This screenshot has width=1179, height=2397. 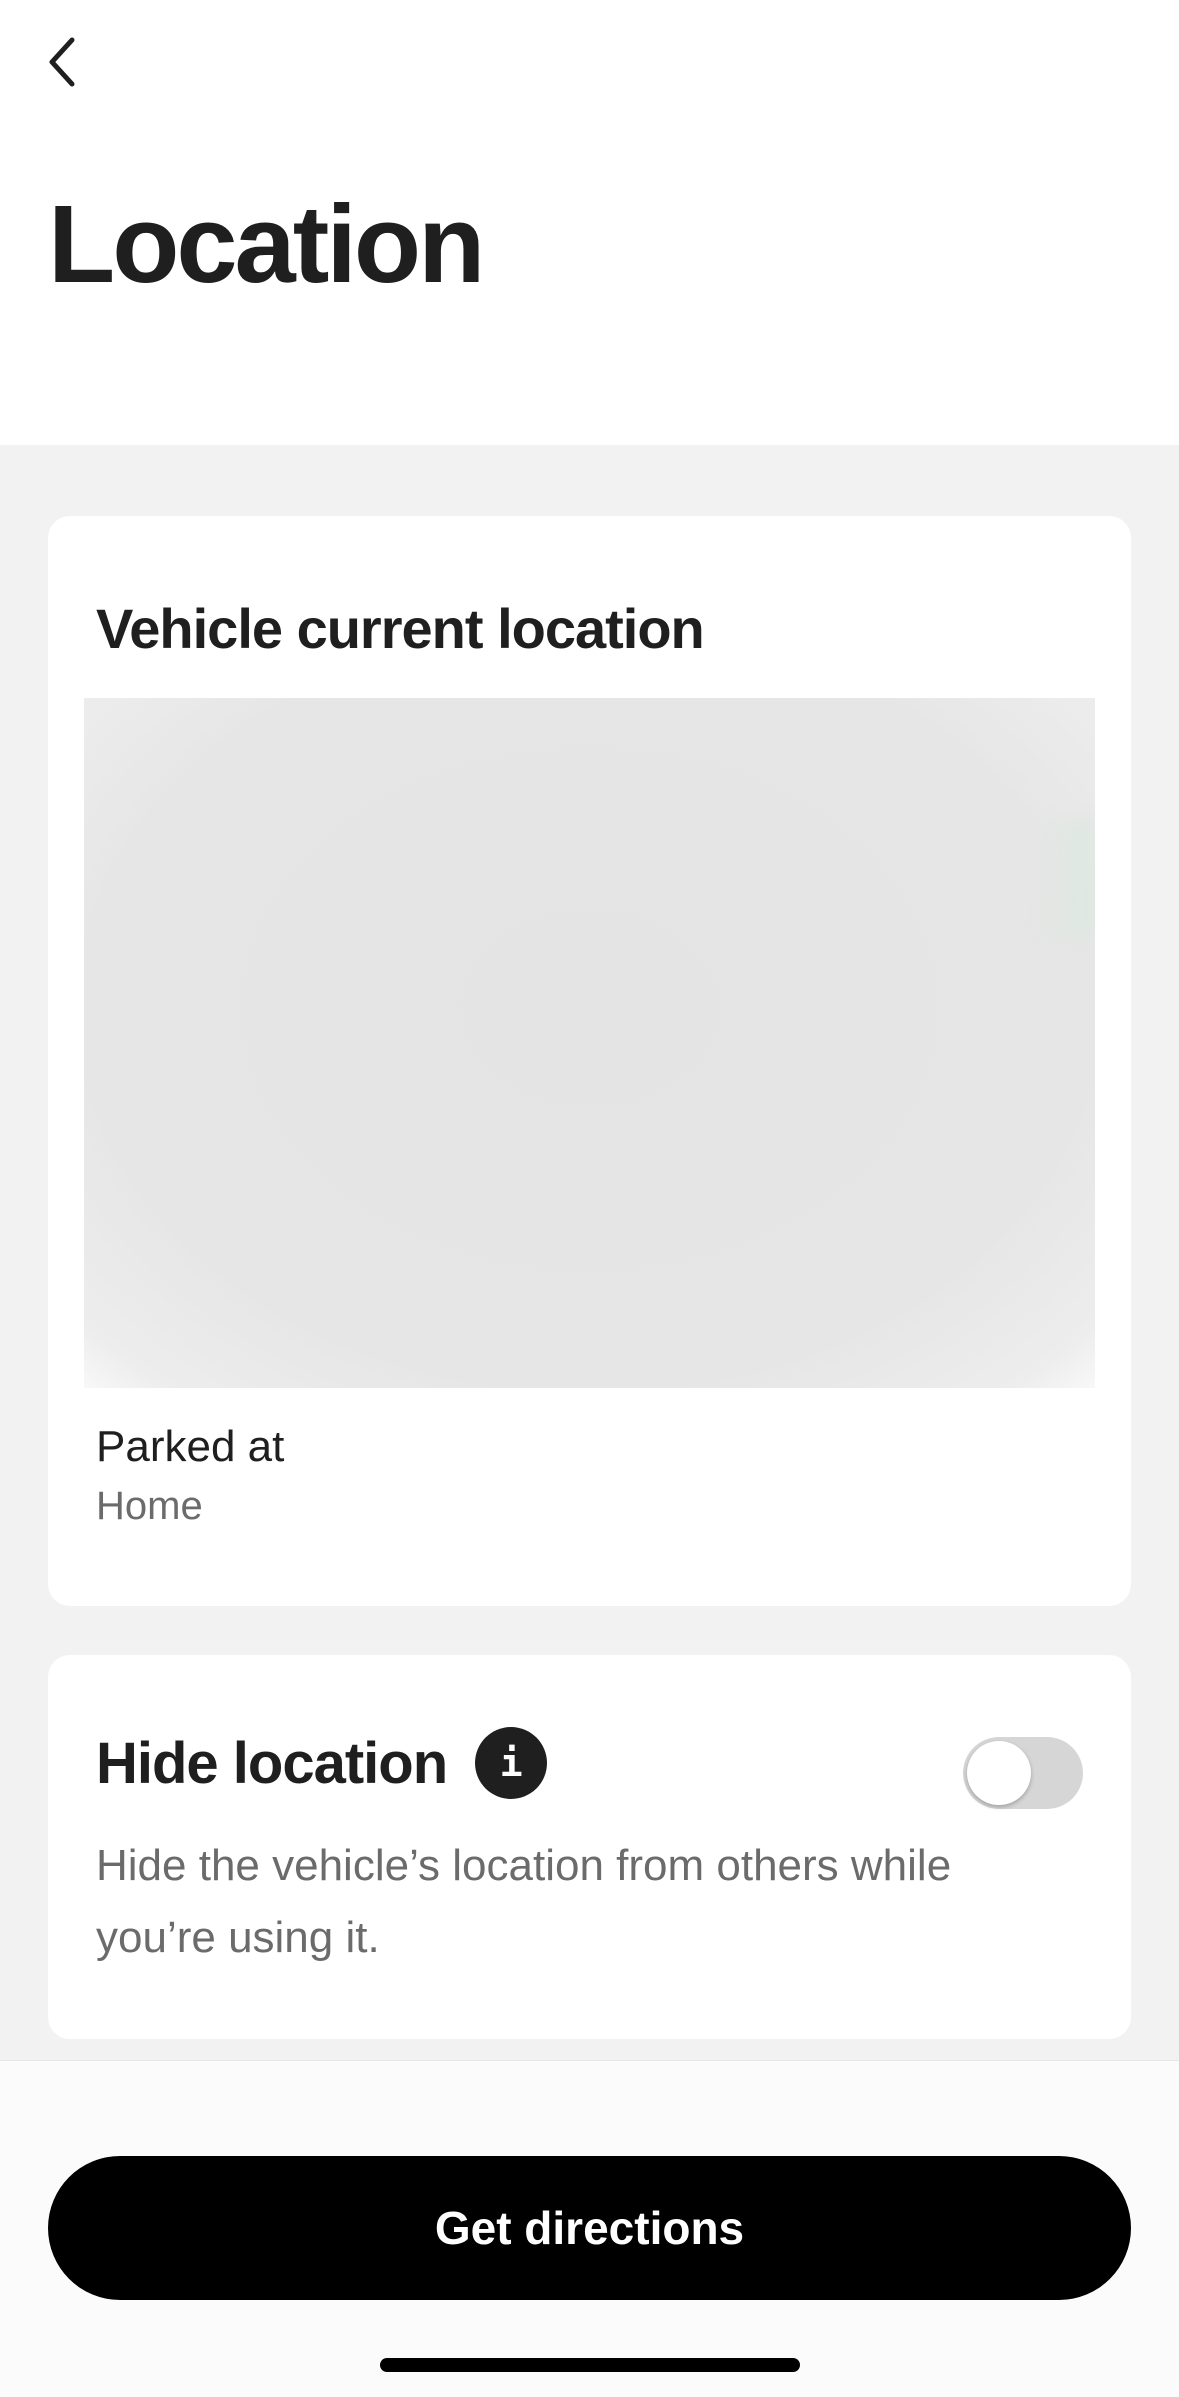 I want to click on hide-location-title: Hide location, so click(x=272, y=1763).